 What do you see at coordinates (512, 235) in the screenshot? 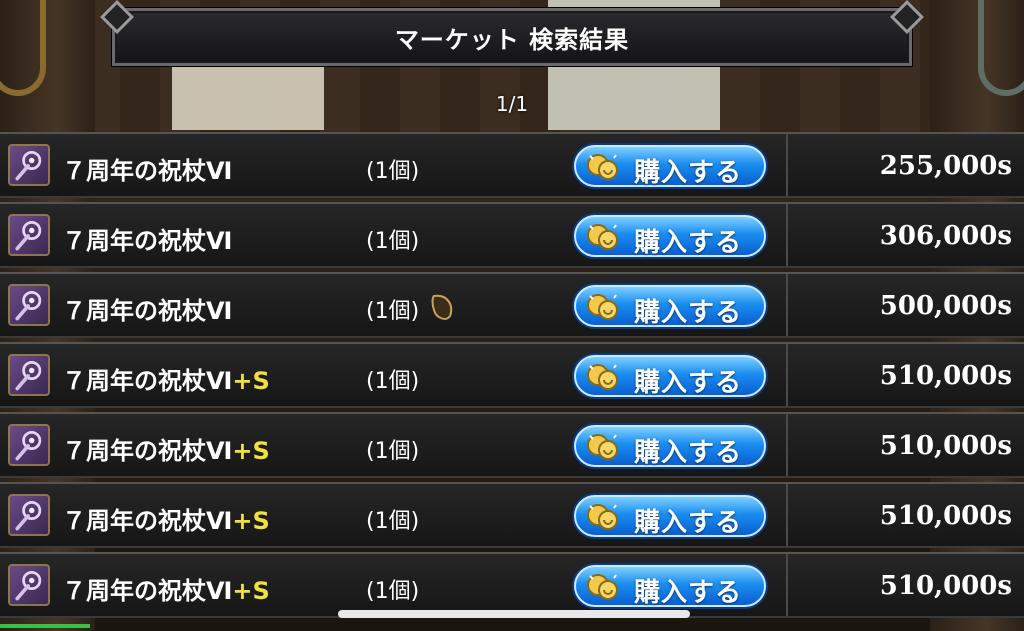
I see `listing-row: ７周年の祝杖Ⅵ (1個) 購入する 306,000s` at bounding box center [512, 235].